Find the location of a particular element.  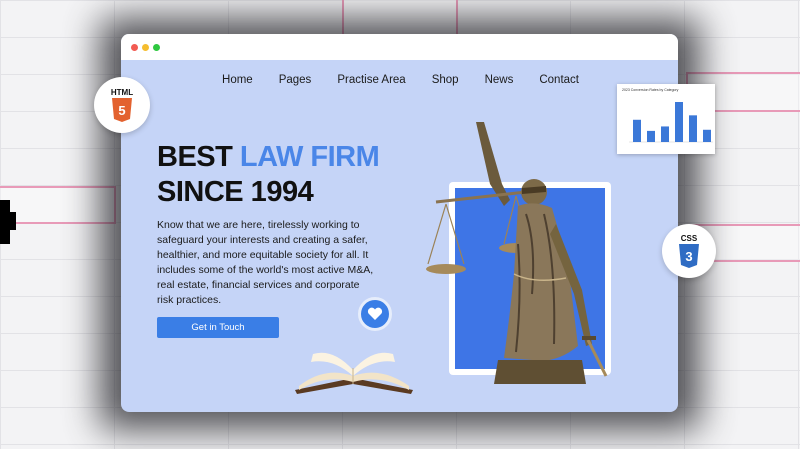

lady-justice-statue-image is located at coordinates (517, 253).